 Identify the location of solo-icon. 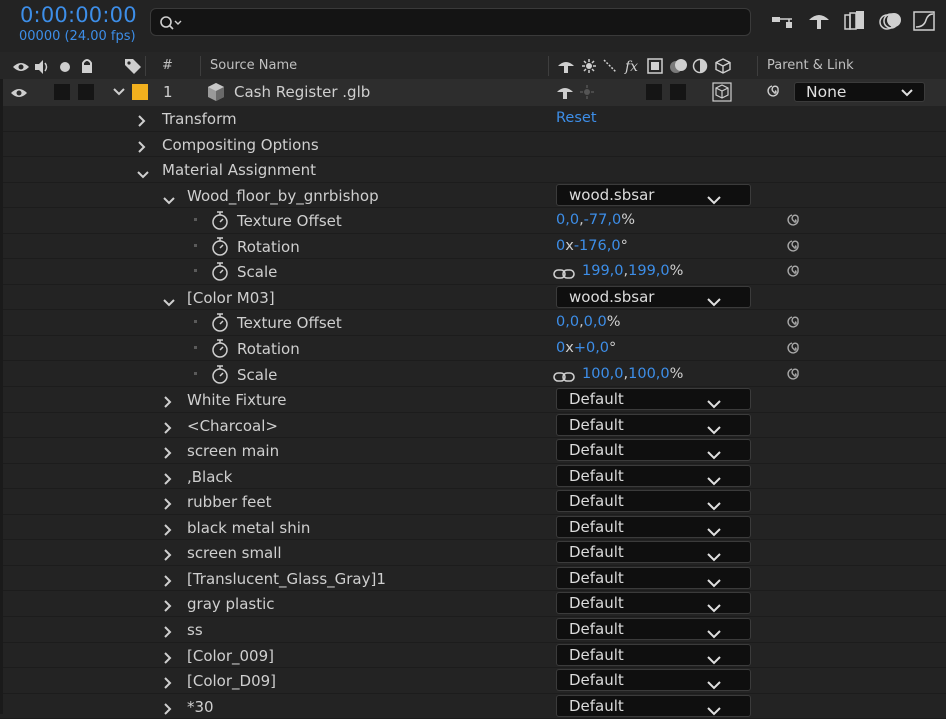
(65, 67).